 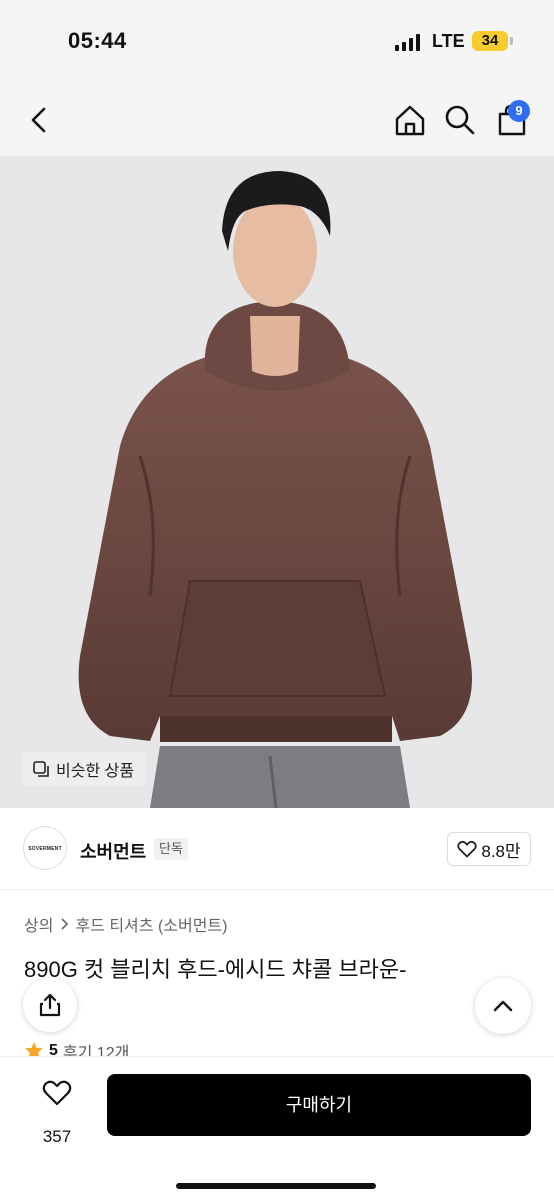 What do you see at coordinates (171, 849) in the screenshot?
I see `exclusive-badge: 단독` at bounding box center [171, 849].